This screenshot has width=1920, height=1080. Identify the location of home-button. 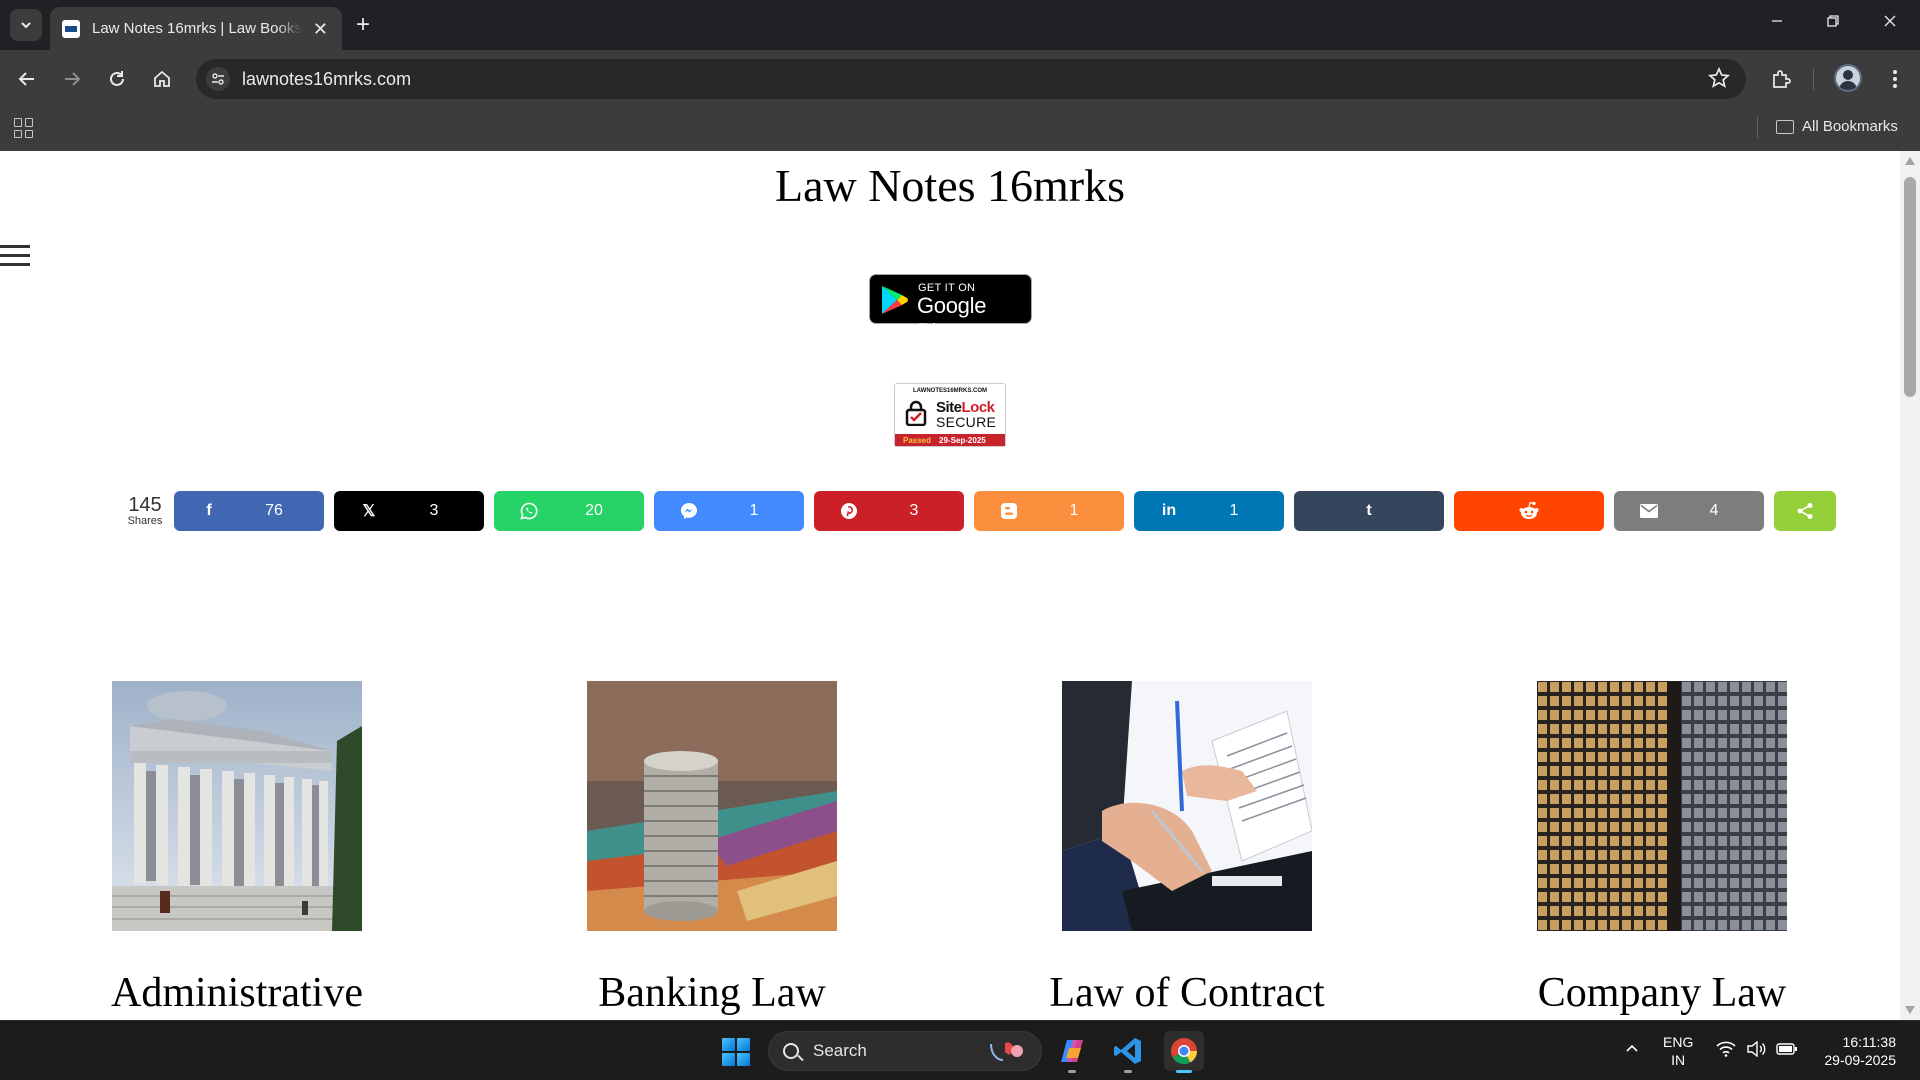
(162, 79).